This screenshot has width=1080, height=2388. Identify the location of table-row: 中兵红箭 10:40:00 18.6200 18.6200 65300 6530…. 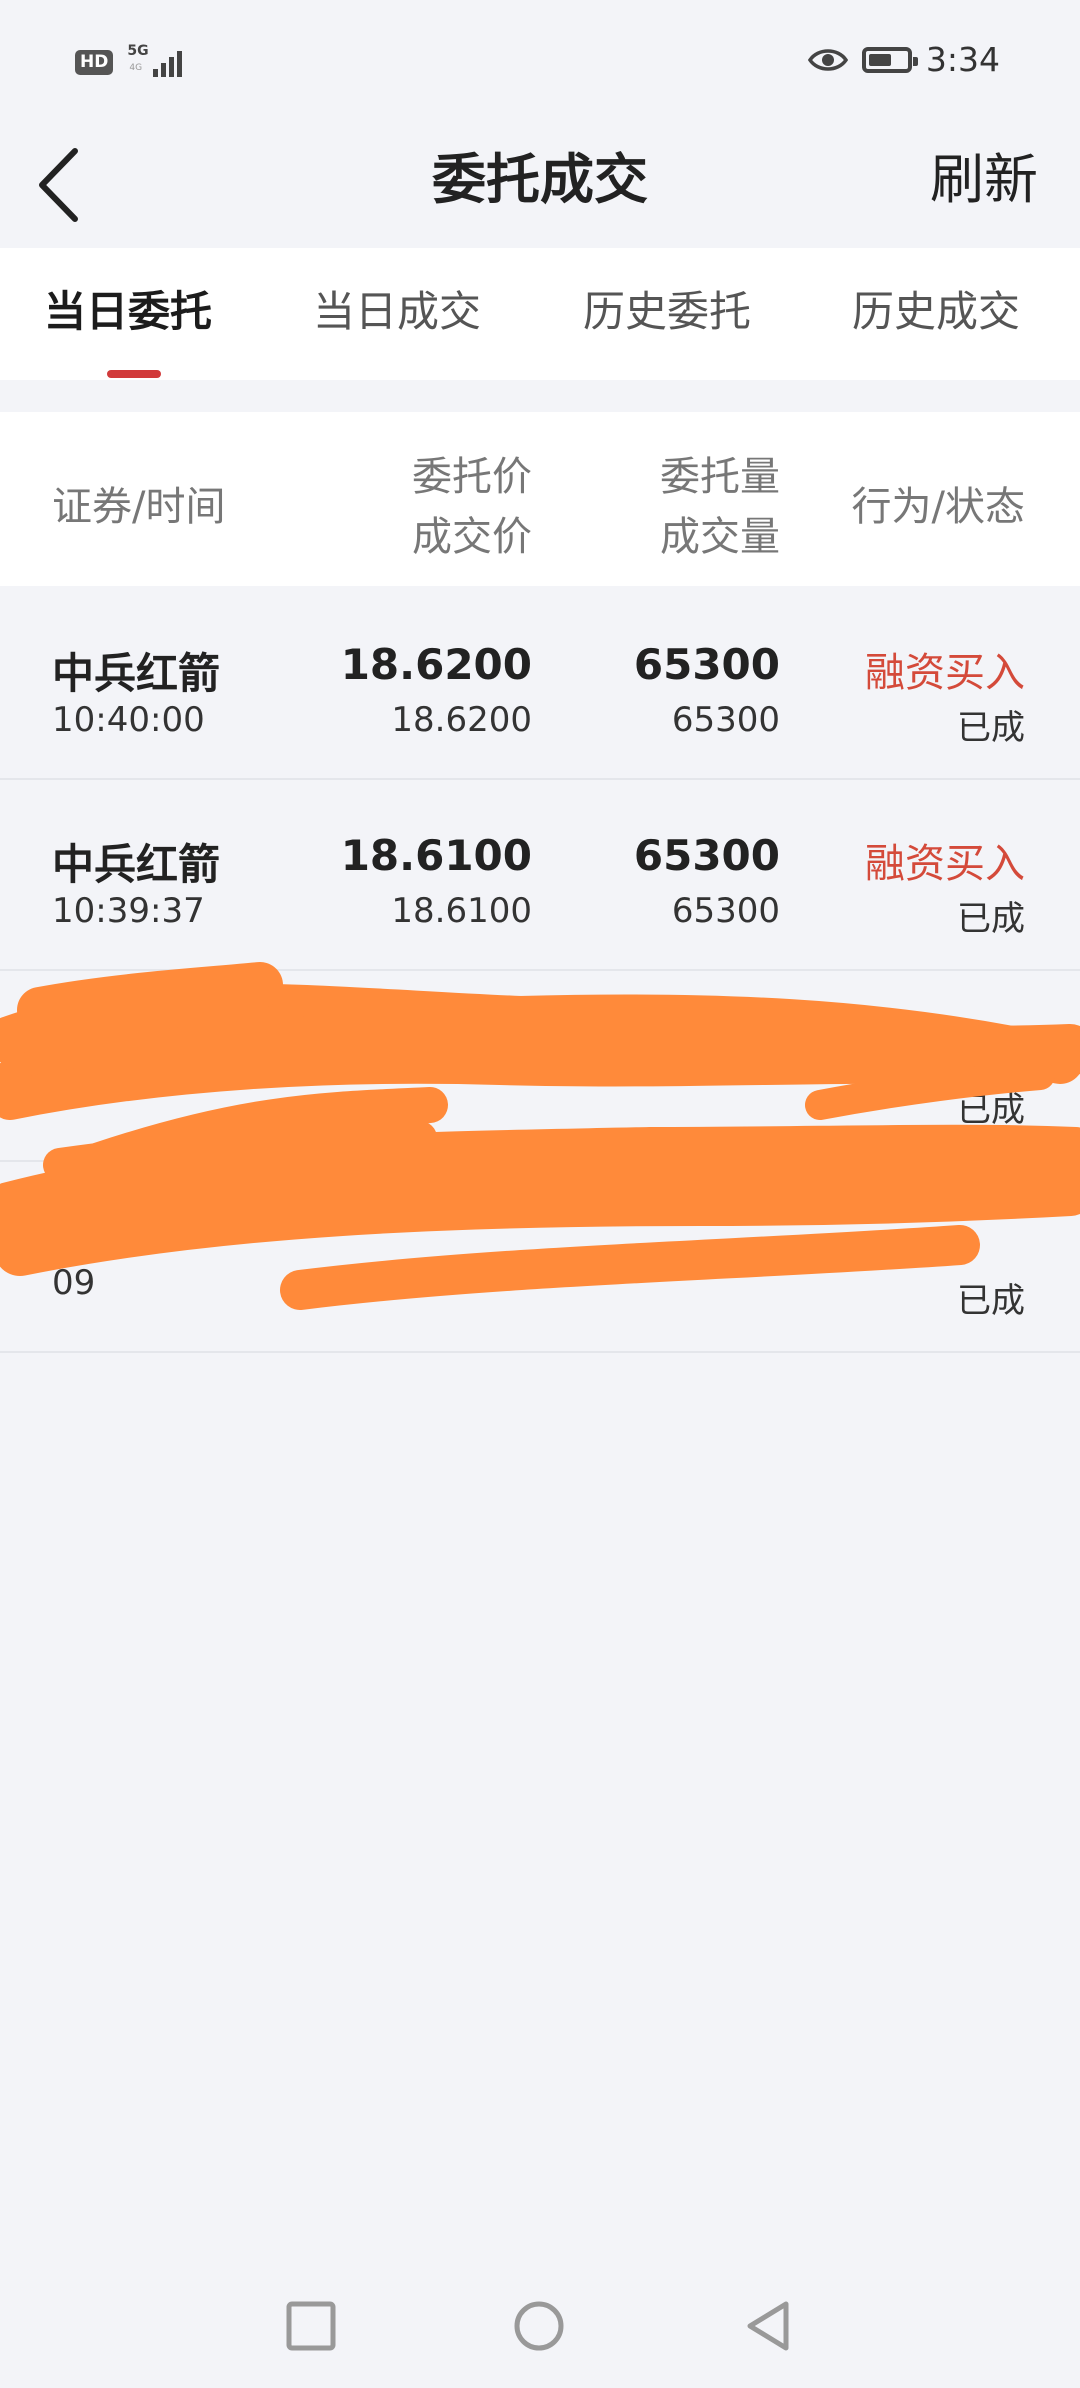
(540, 684).